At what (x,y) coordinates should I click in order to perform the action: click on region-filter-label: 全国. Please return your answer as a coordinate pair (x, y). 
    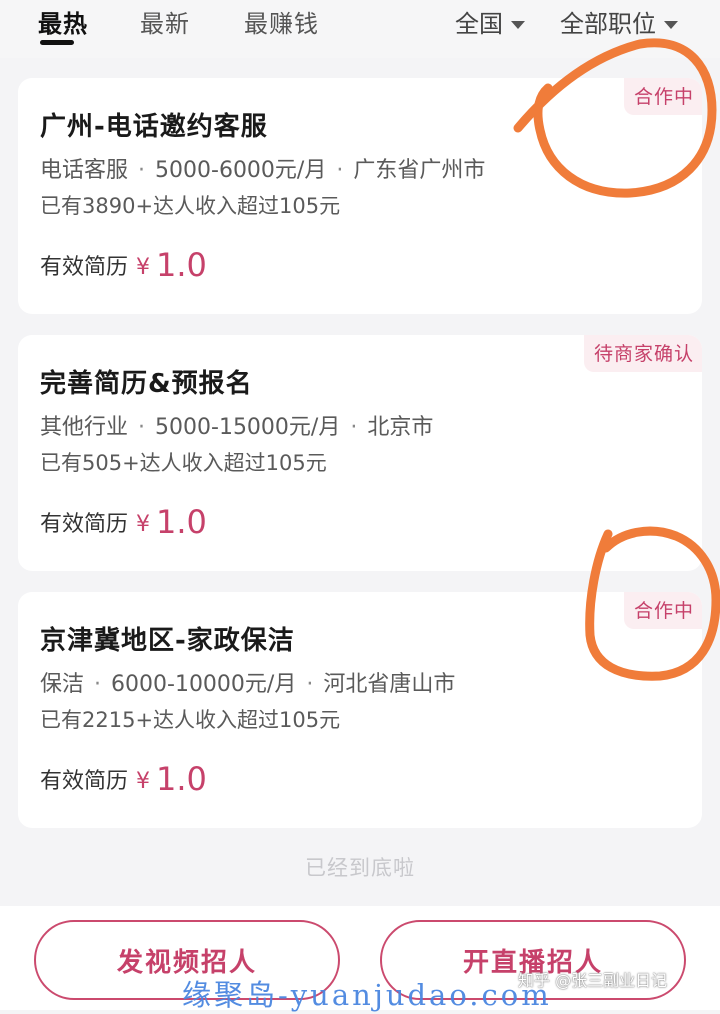
    Looking at the image, I should click on (479, 24).